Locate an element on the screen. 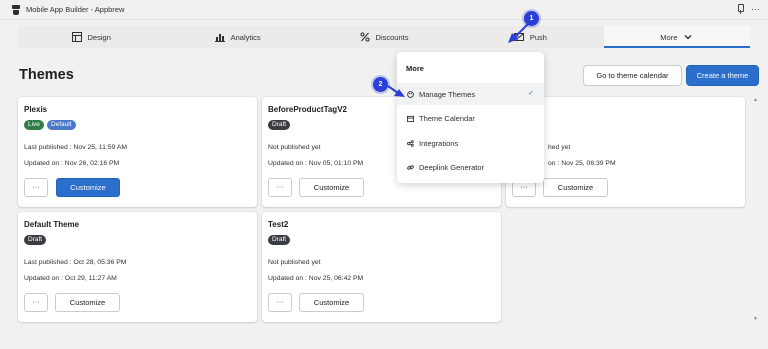  palette-icon is located at coordinates (410, 94).